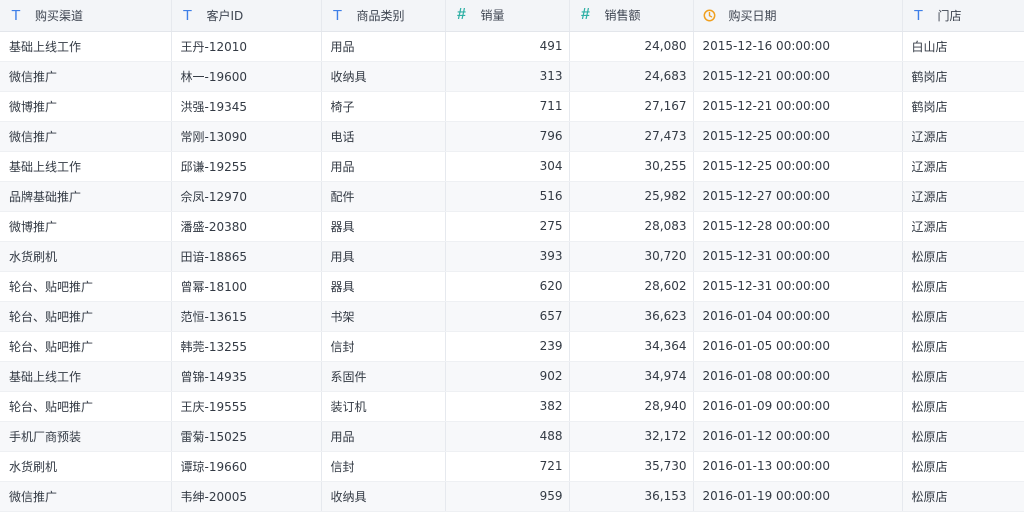 The height and width of the screenshot is (513, 1024). I want to click on table-cell: 邱谦-19255, so click(246, 166).